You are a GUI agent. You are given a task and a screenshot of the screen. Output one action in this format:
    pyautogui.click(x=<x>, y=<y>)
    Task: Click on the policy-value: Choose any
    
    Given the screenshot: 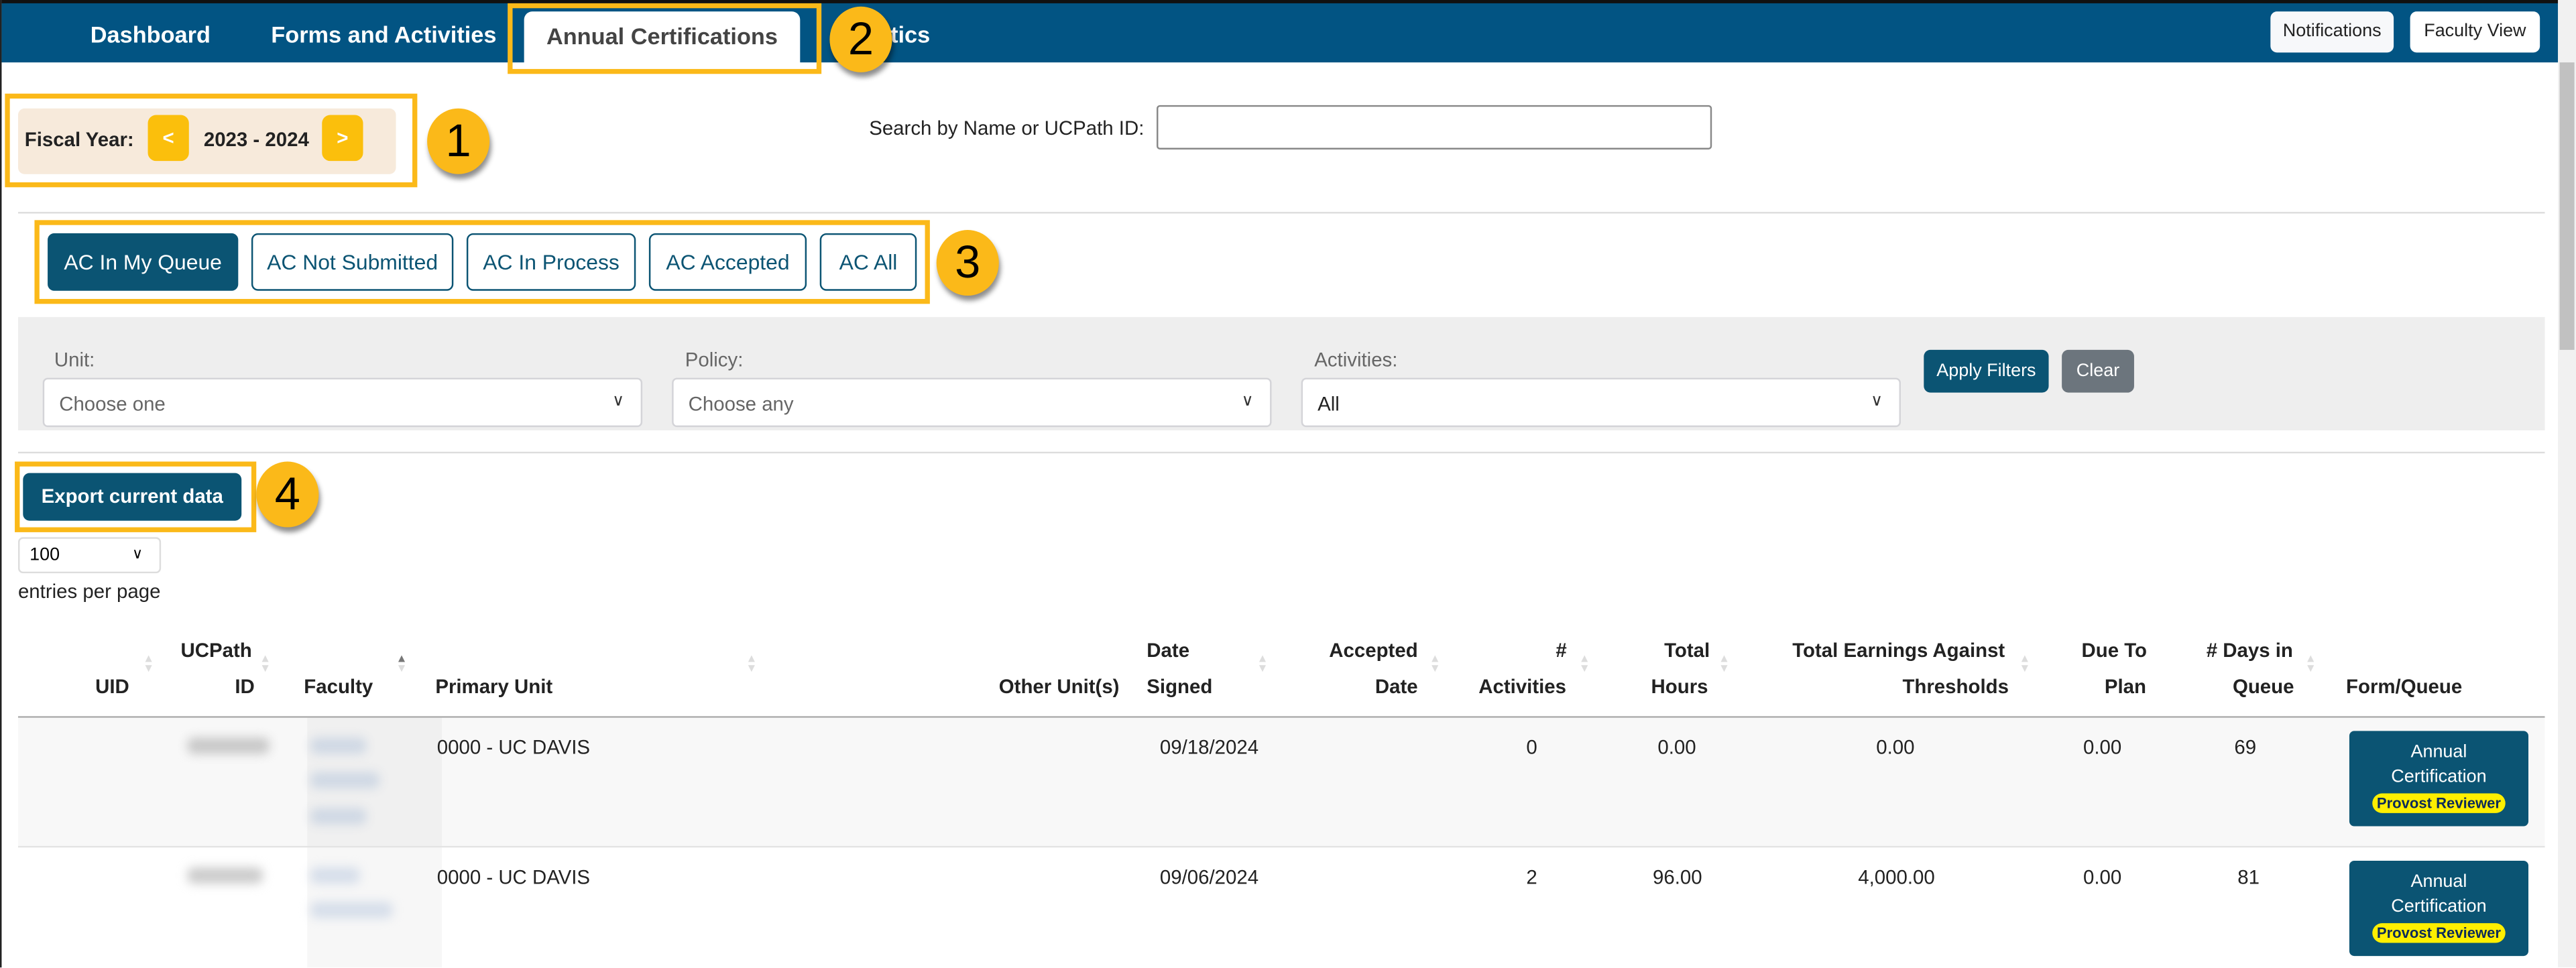 What is the action you would take?
    pyautogui.click(x=741, y=404)
    